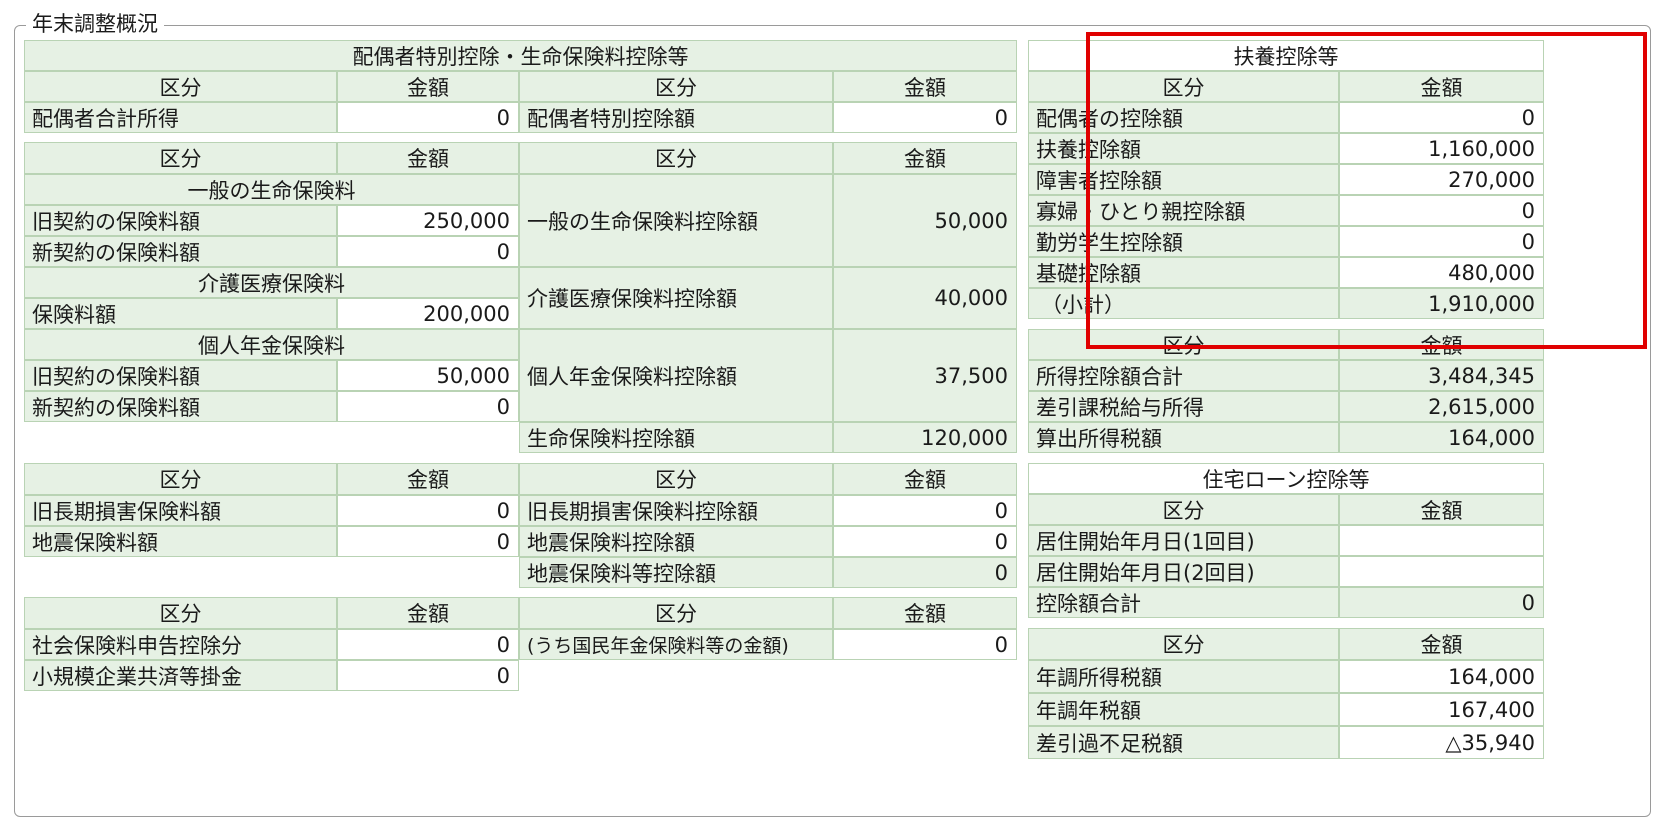  Describe the element at coordinates (180, 541) in the screenshot. I see `earthquake-premium-label: 地震保険料額` at that location.